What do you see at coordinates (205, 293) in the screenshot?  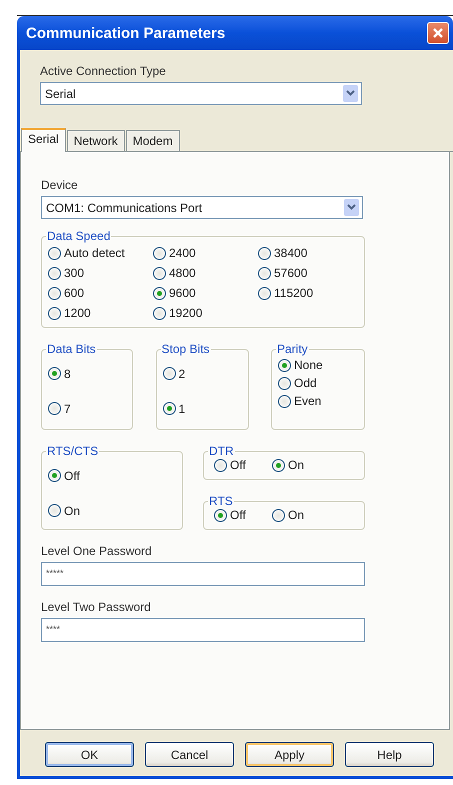 I see `radio-button: 9600` at bounding box center [205, 293].